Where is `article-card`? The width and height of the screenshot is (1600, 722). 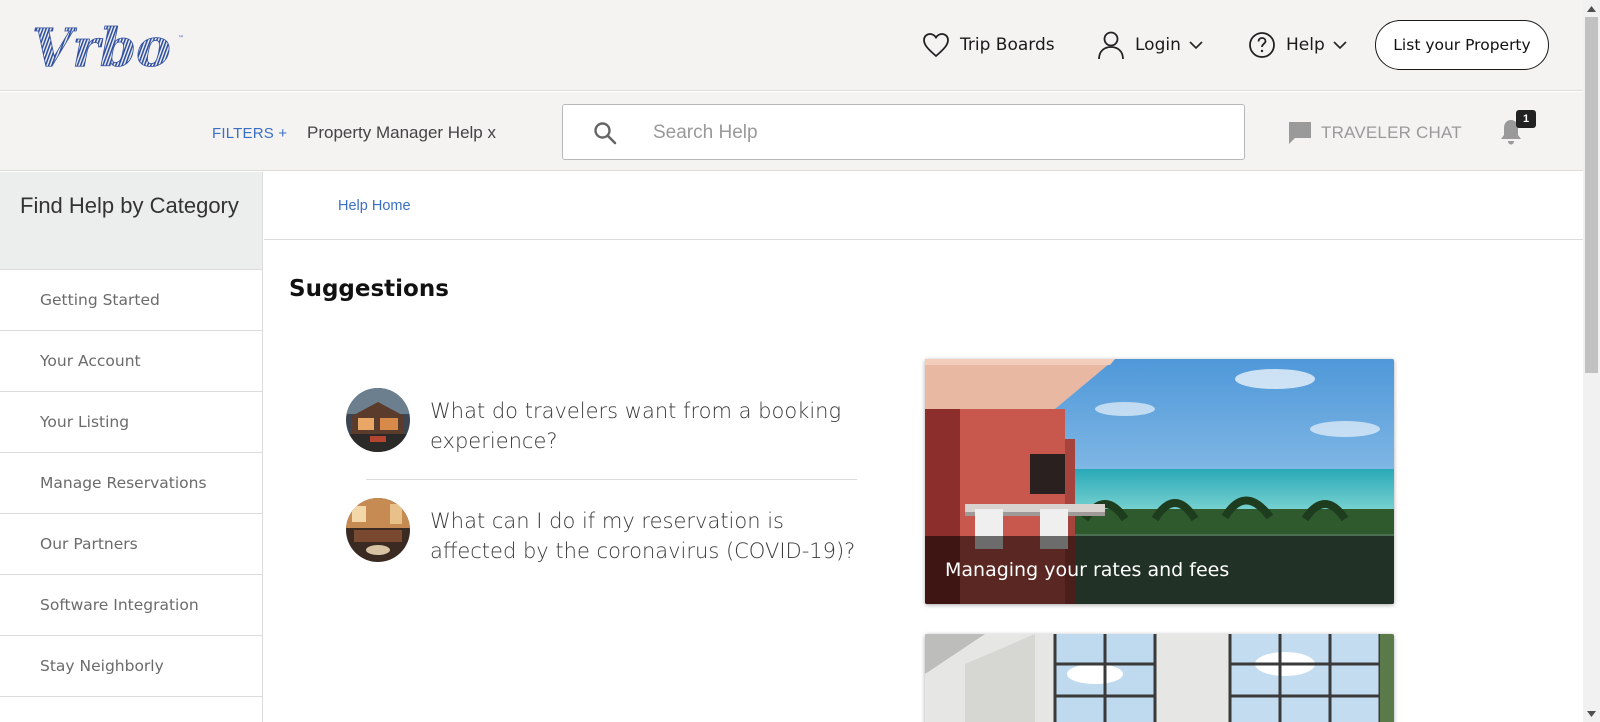 article-card is located at coordinates (1159, 678).